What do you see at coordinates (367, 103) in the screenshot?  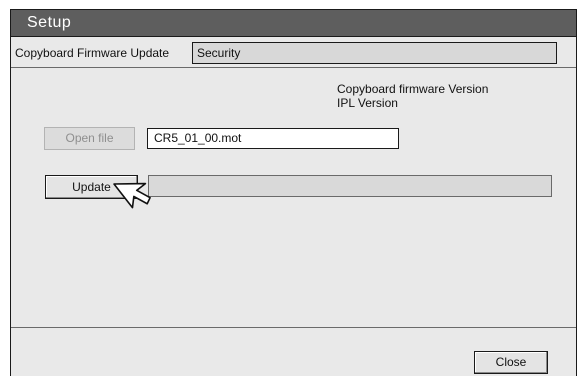 I see `ipl-version-label: IPL Version` at bounding box center [367, 103].